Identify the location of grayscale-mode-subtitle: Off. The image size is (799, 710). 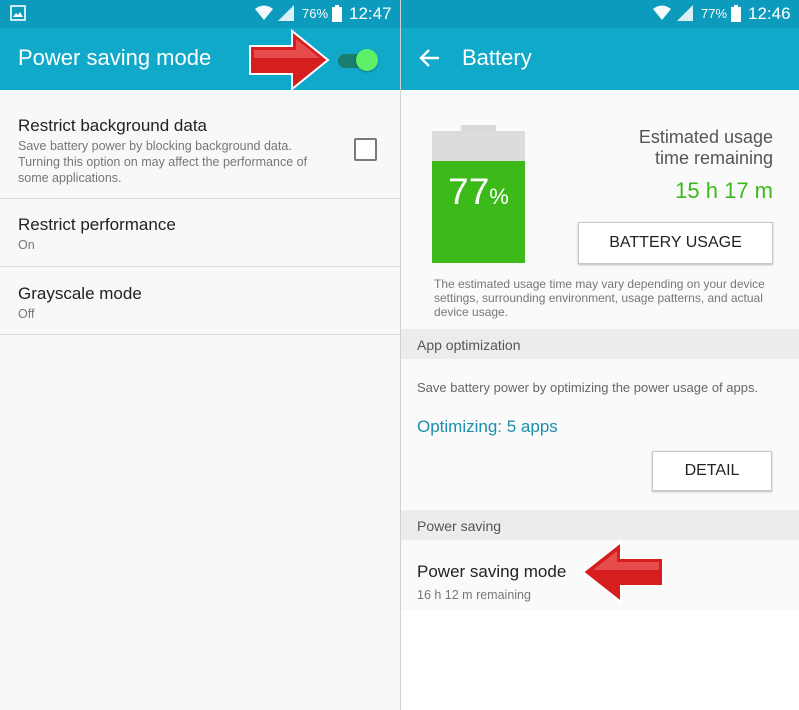
(26, 314).